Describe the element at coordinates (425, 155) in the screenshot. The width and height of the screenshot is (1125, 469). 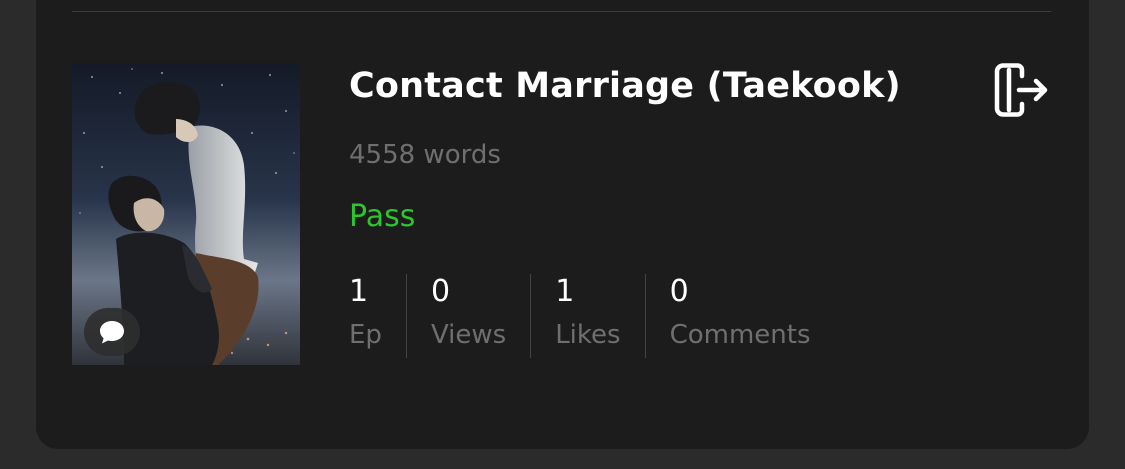
I see `word-count: 4558 words` at that location.